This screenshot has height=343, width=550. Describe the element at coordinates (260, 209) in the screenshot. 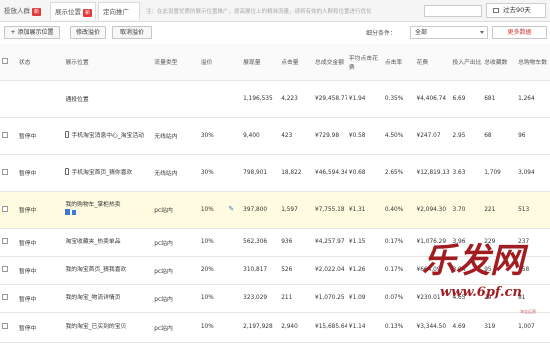

I see `views-value: 397,800` at that location.